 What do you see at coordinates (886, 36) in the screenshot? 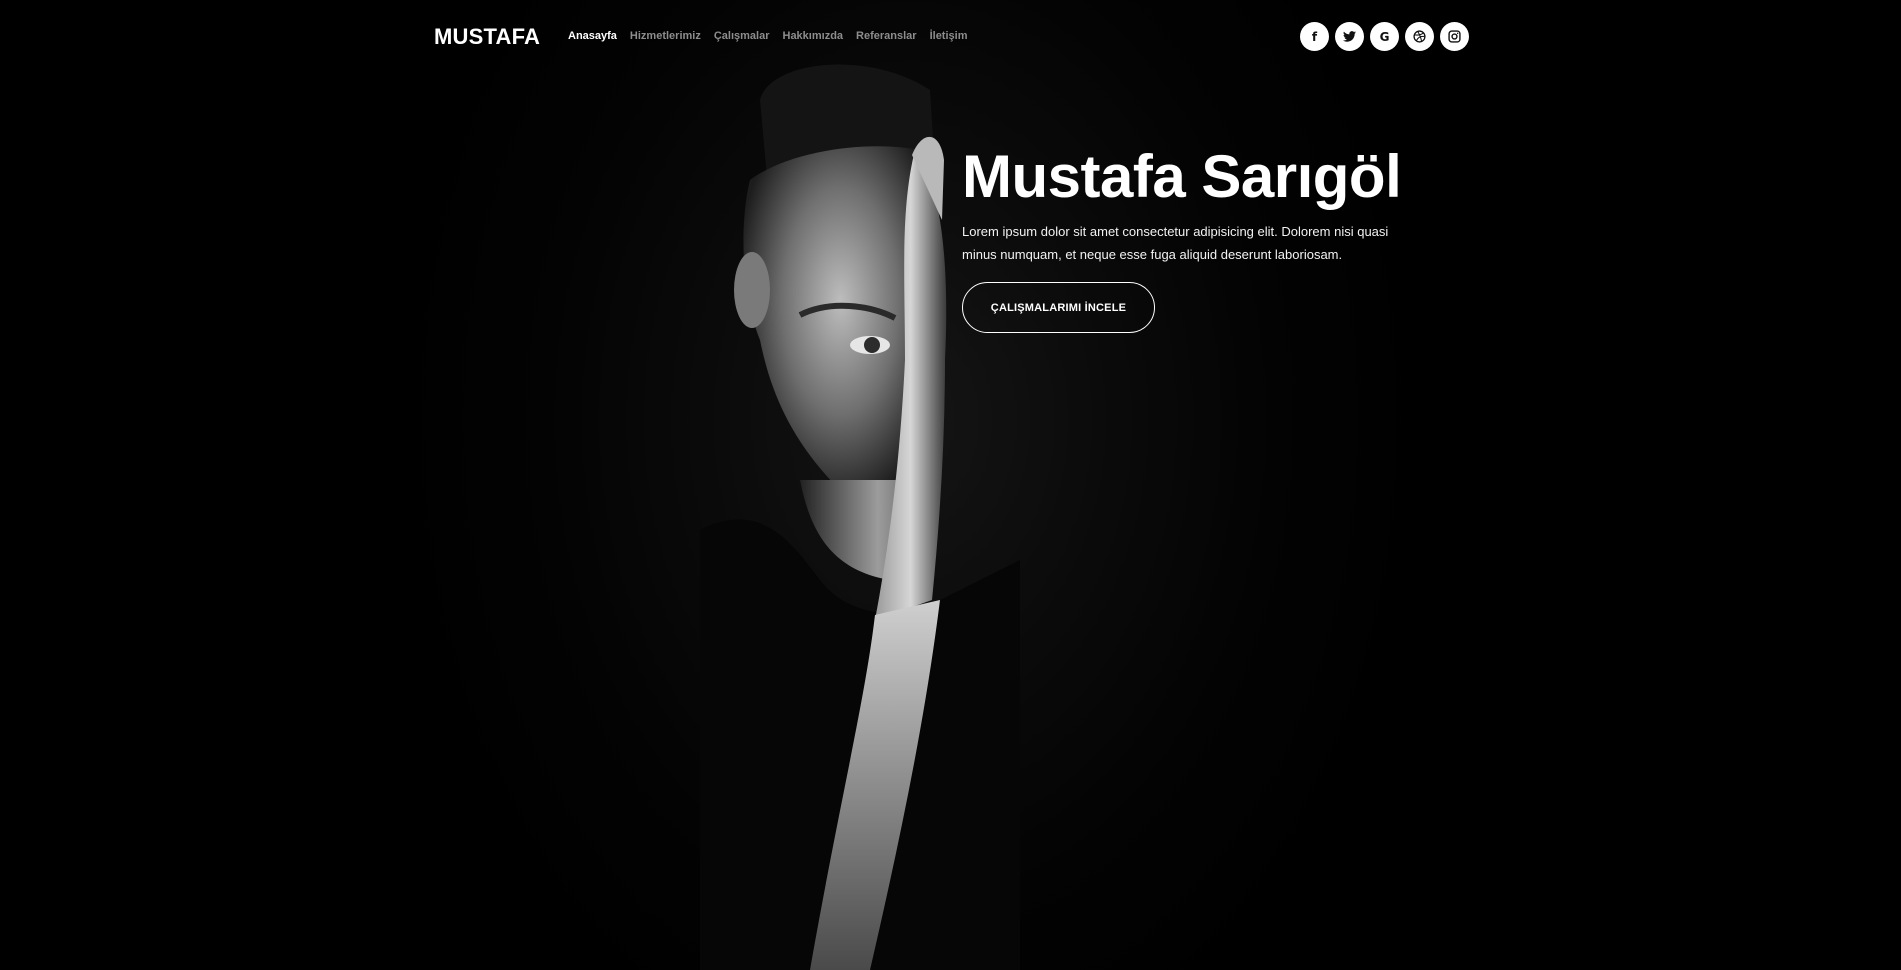
I see `nav-item-referanslar: Referanslar` at bounding box center [886, 36].